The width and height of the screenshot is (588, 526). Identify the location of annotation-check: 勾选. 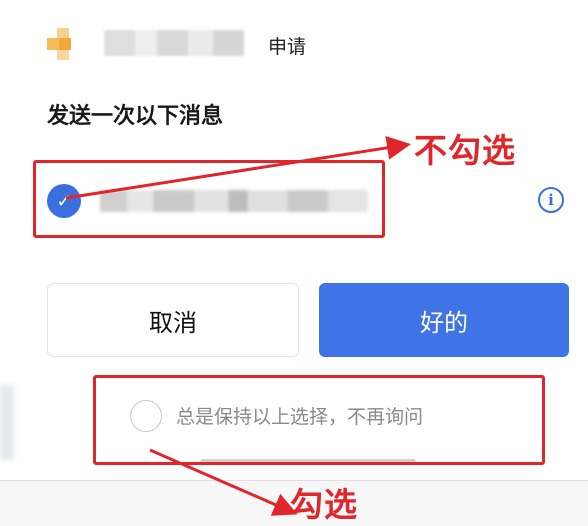
(324, 504).